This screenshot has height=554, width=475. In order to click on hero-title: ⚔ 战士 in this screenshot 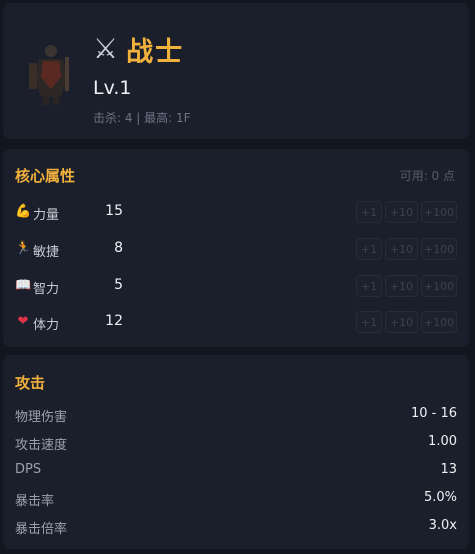, I will do `click(139, 49)`.